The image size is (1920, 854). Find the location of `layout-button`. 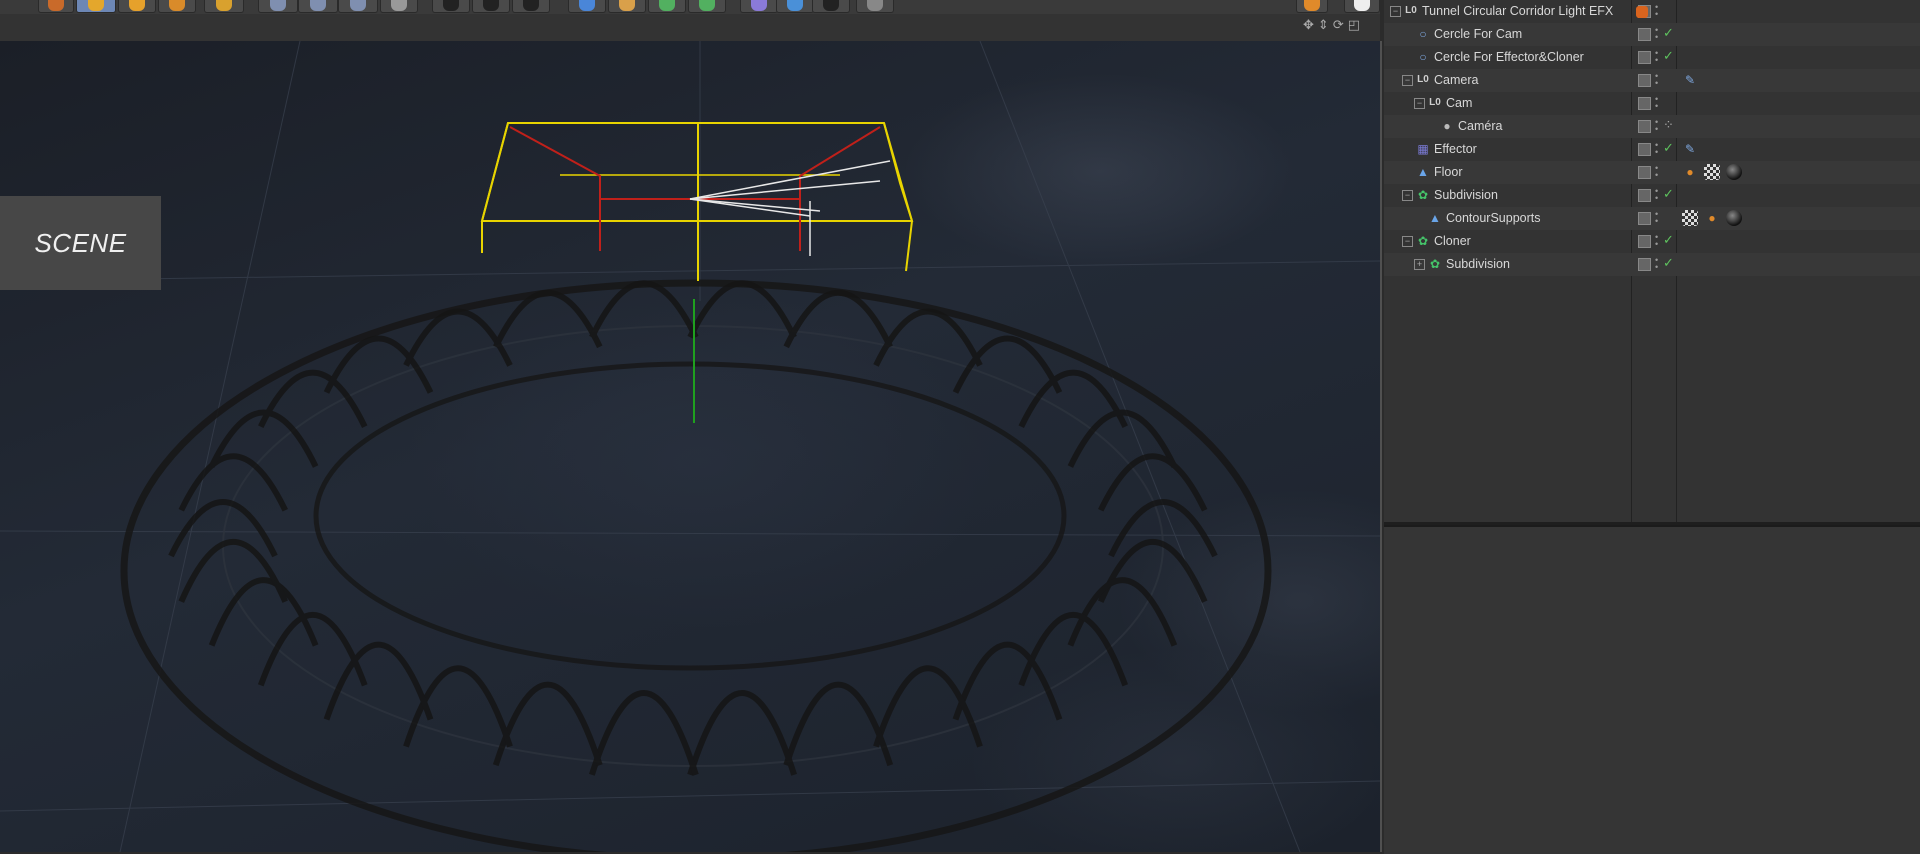

layout-button is located at coordinates (1312, 6).